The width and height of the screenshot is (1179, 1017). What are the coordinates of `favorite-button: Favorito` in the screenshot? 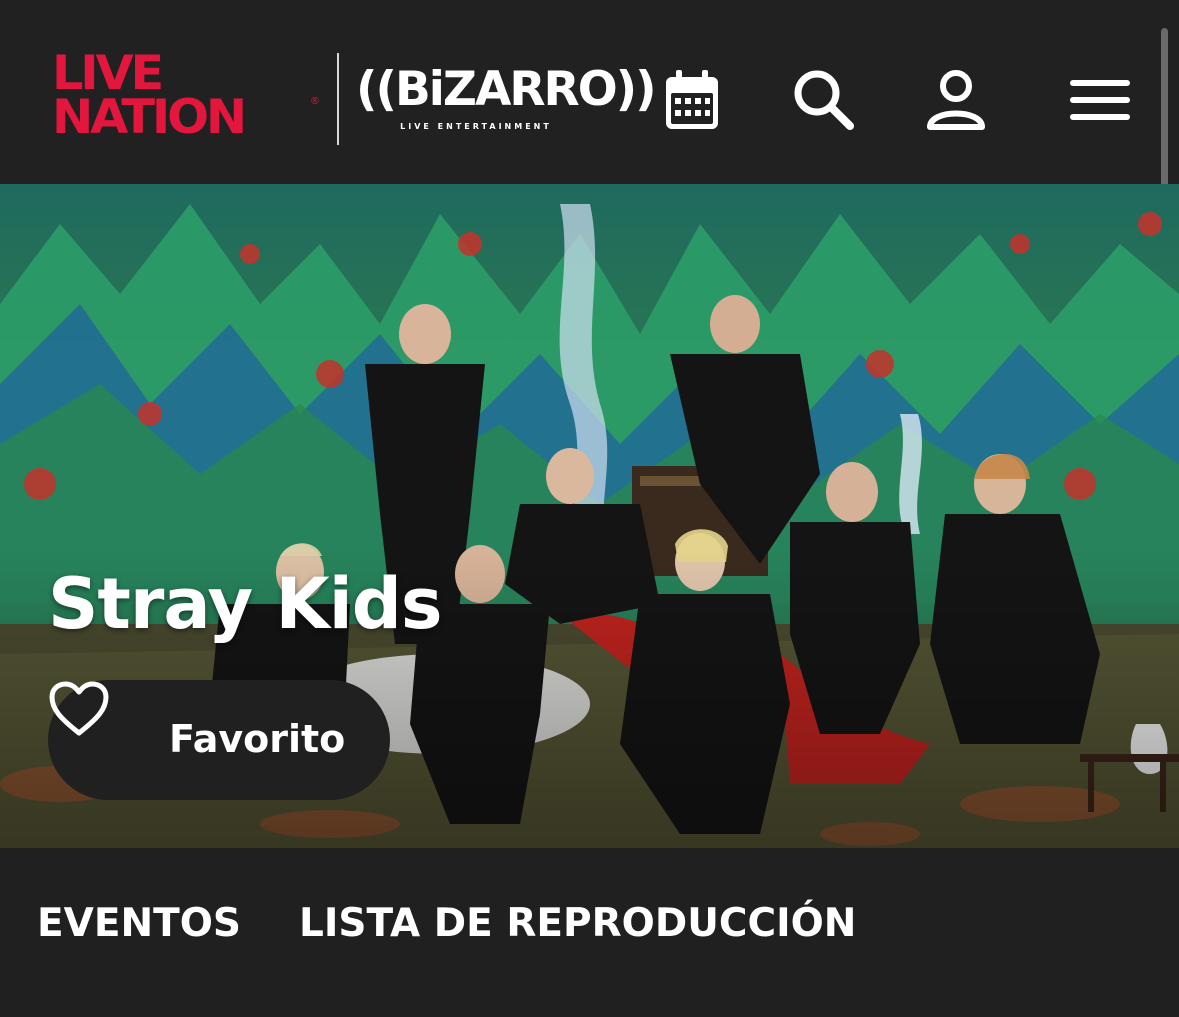 It's located at (219, 740).